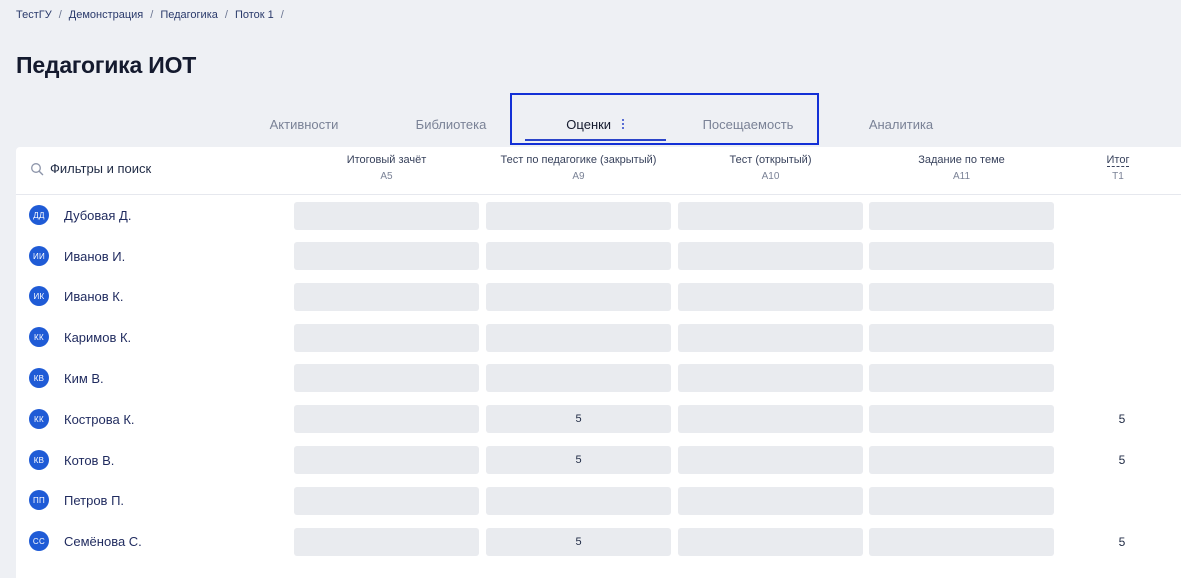 The image size is (1181, 578). What do you see at coordinates (39, 215) in the screenshot?
I see `avatar: ДД` at bounding box center [39, 215].